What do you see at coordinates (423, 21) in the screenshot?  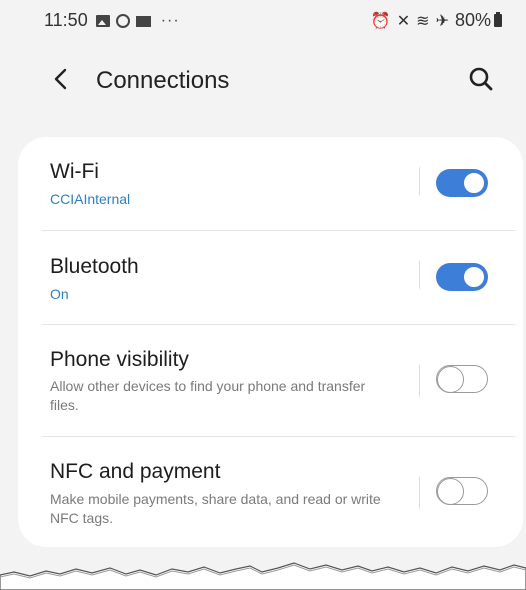 I see `wifi-icon: ≋` at bounding box center [423, 21].